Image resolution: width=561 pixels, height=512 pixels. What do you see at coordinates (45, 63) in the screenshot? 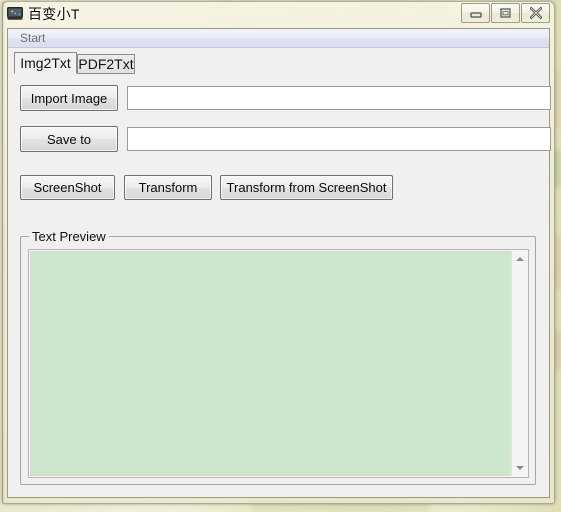
I see `tab-img2txt: Img2Txt` at bounding box center [45, 63].